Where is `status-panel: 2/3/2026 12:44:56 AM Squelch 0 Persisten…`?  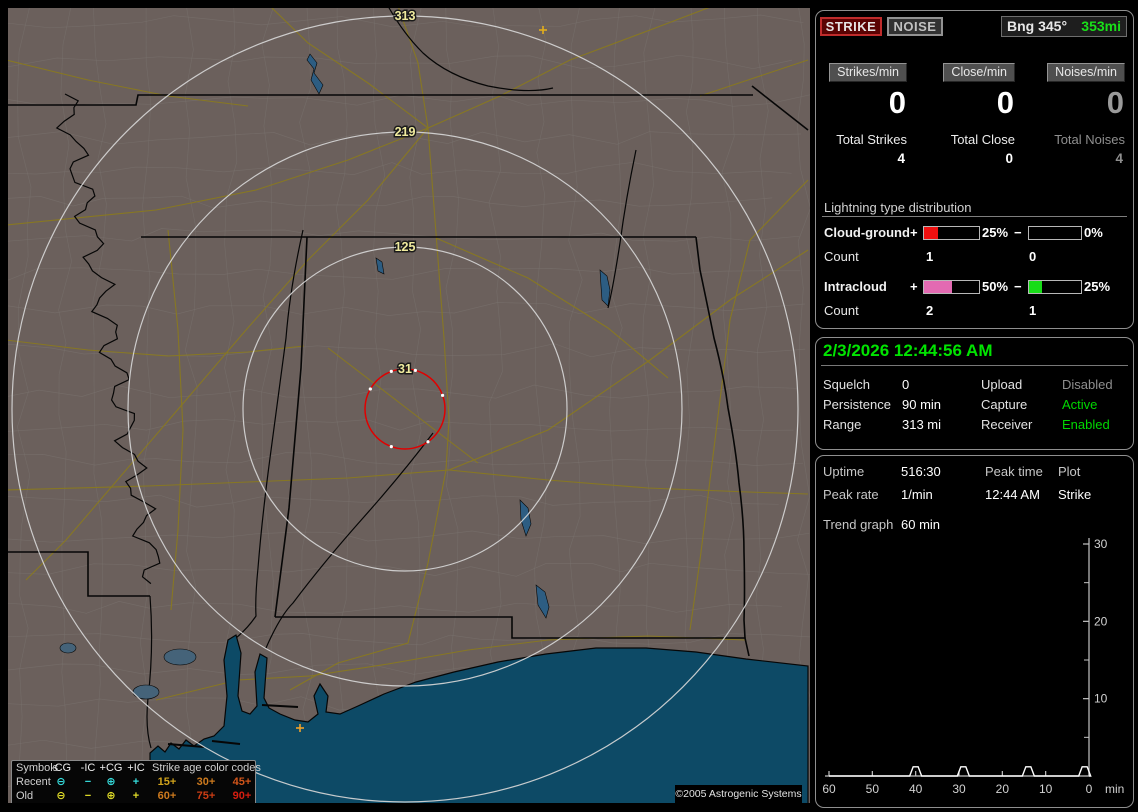
status-panel: 2/3/2026 12:44:56 AM Squelch 0 Persisten… is located at coordinates (974, 393).